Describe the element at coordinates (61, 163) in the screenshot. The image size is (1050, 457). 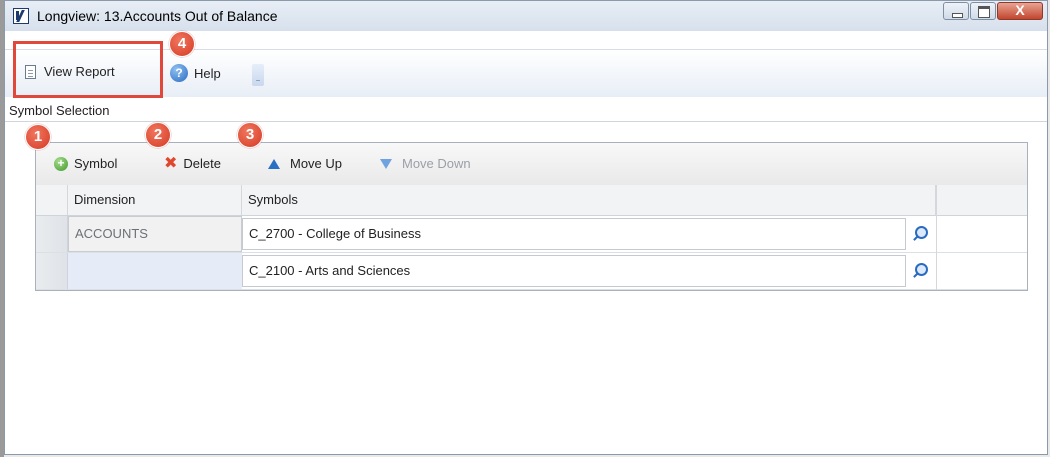
I see `add-icon: +` at that location.